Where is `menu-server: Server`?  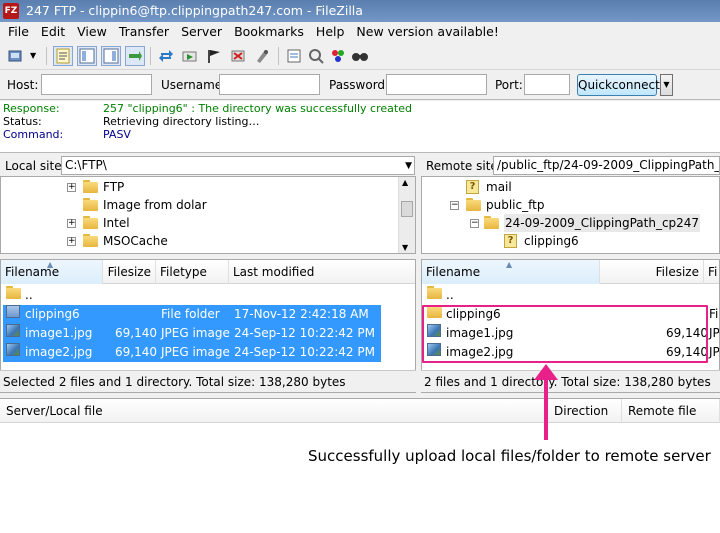 menu-server: Server is located at coordinates (201, 32).